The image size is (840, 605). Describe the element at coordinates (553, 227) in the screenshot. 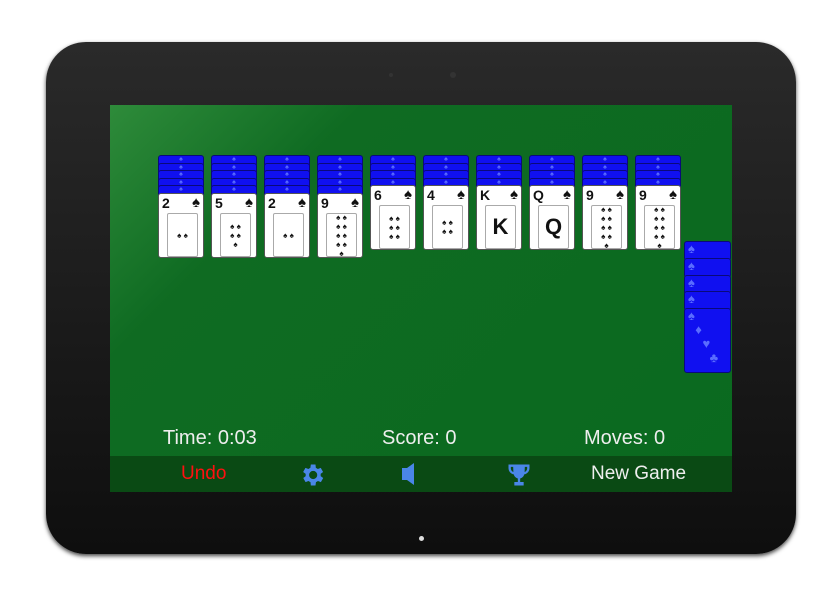

I see `card-center: Q` at that location.